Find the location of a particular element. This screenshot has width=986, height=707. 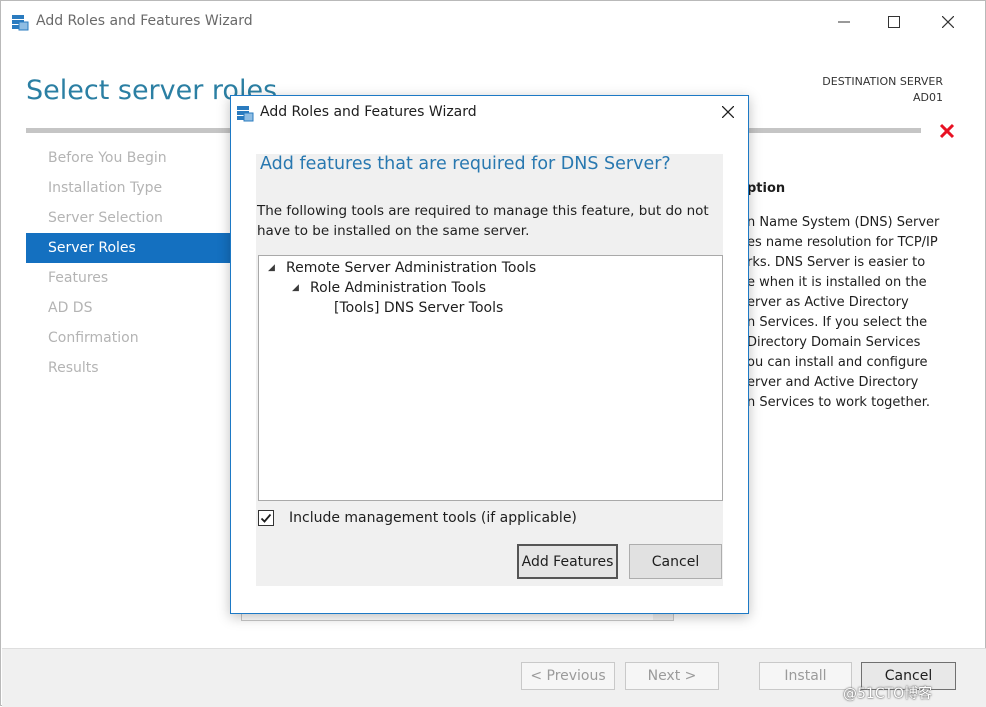

description-line: Directory Domain Services is located at coordinates (834, 342).